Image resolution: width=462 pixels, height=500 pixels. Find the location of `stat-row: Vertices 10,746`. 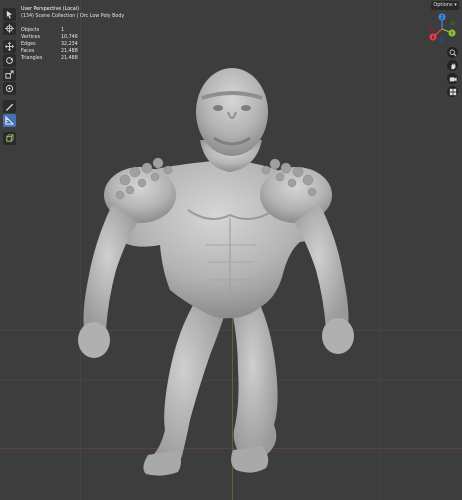

stat-row: Vertices 10,746 is located at coordinates (72, 37).